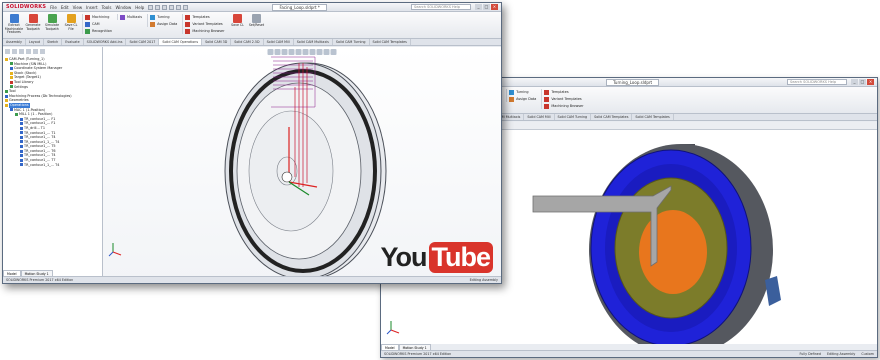  Describe the element at coordinates (14, 29) in the screenshot. I see `extract-features-label: Extract Machinable Features` at that location.